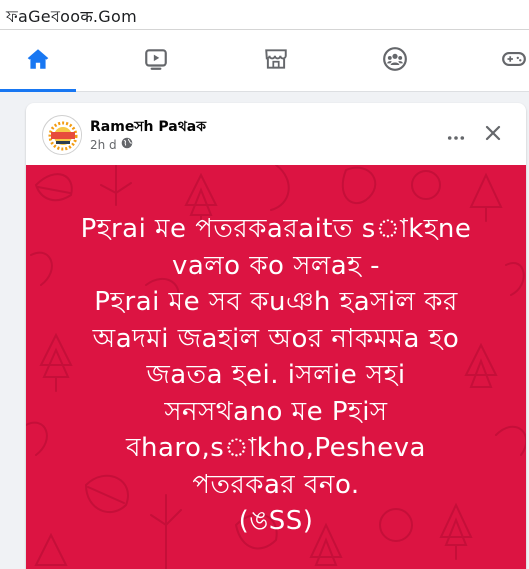 This screenshot has height=569, width=529. Describe the element at coordinates (71, 16) in the screenshot. I see `url-text: ফaGeবooक.Gom` at that location.